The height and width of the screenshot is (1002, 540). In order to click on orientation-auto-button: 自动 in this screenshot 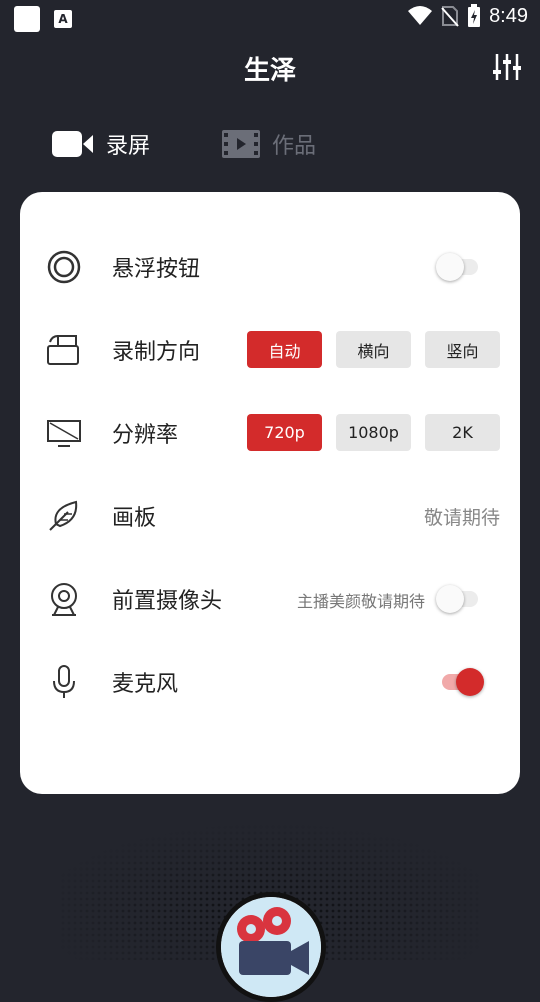, I will do `click(284, 349)`.